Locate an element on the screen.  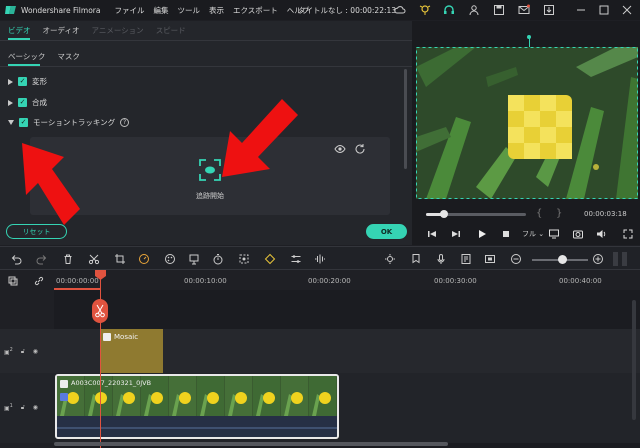
panel-toggle-left is located at coordinates (615, 259).